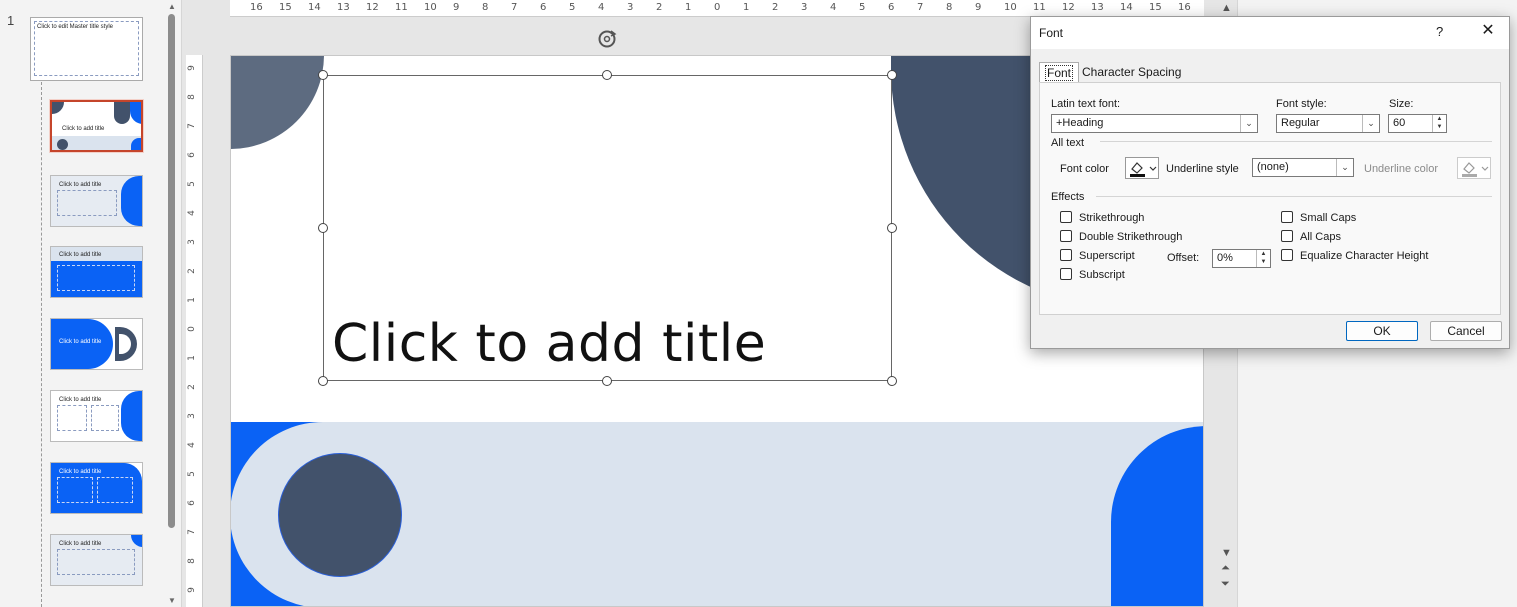 The height and width of the screenshot is (607, 1517). I want to click on layout-thumbnail-3: Click to add title, so click(96, 272).